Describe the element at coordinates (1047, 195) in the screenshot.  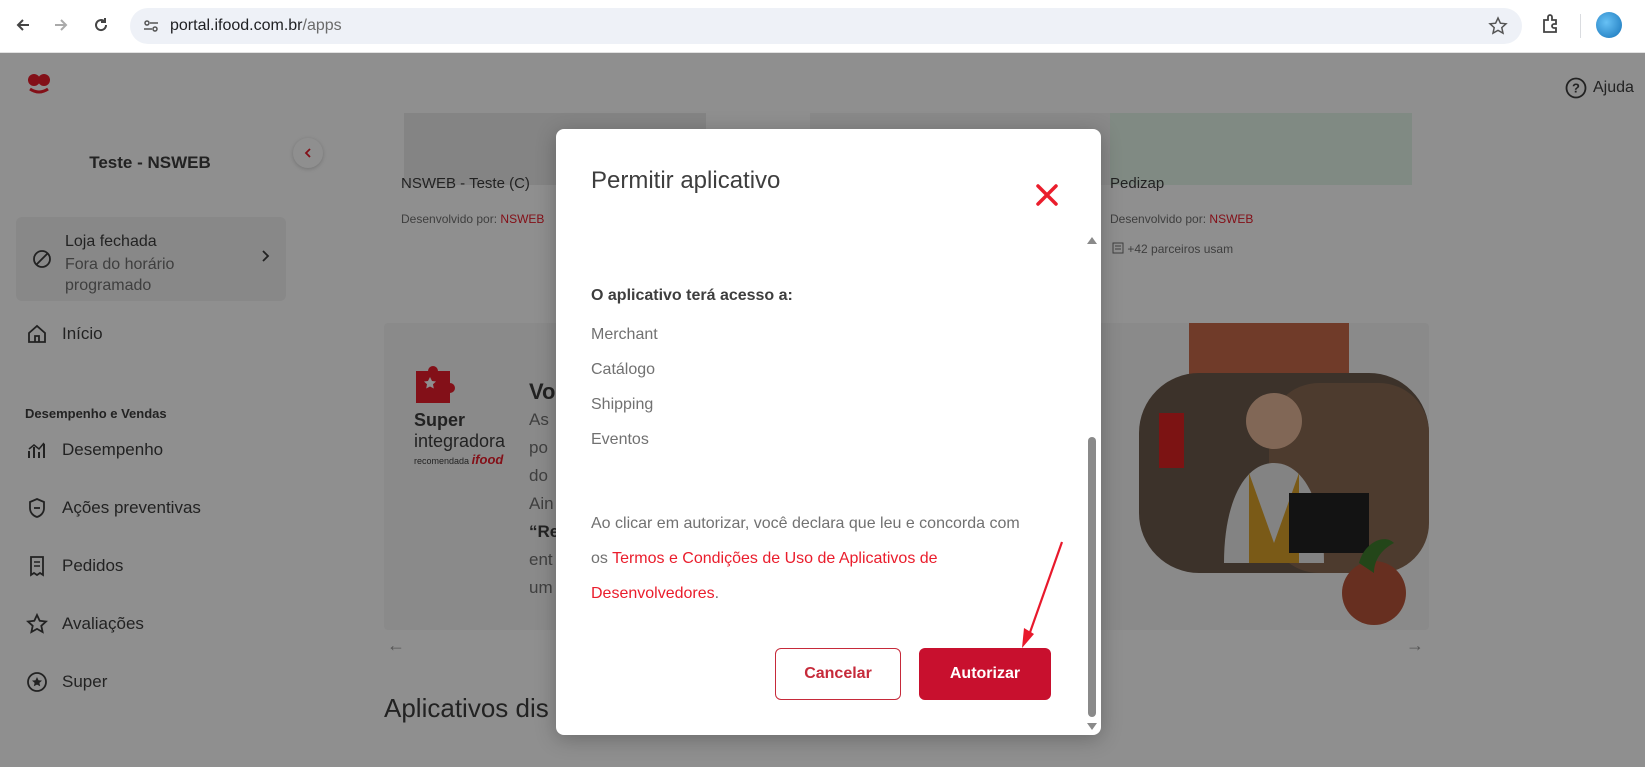
I see `close-icon` at that location.